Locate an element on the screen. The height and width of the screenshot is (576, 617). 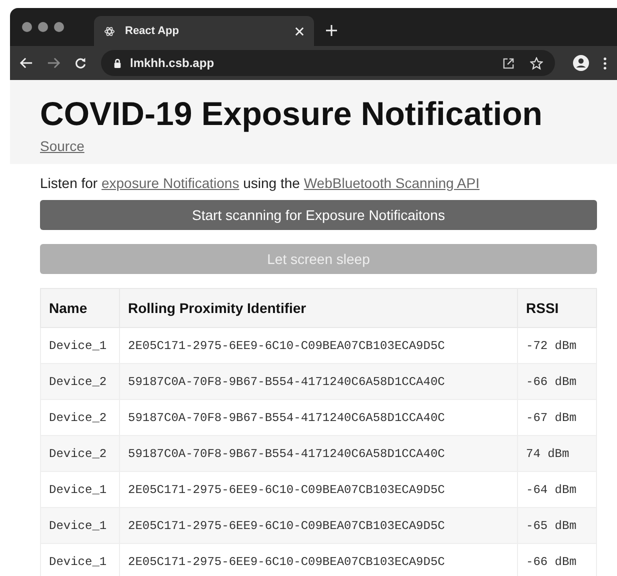
start-scanning-button: Start scanning for Exposure Notificaitons is located at coordinates (318, 215).